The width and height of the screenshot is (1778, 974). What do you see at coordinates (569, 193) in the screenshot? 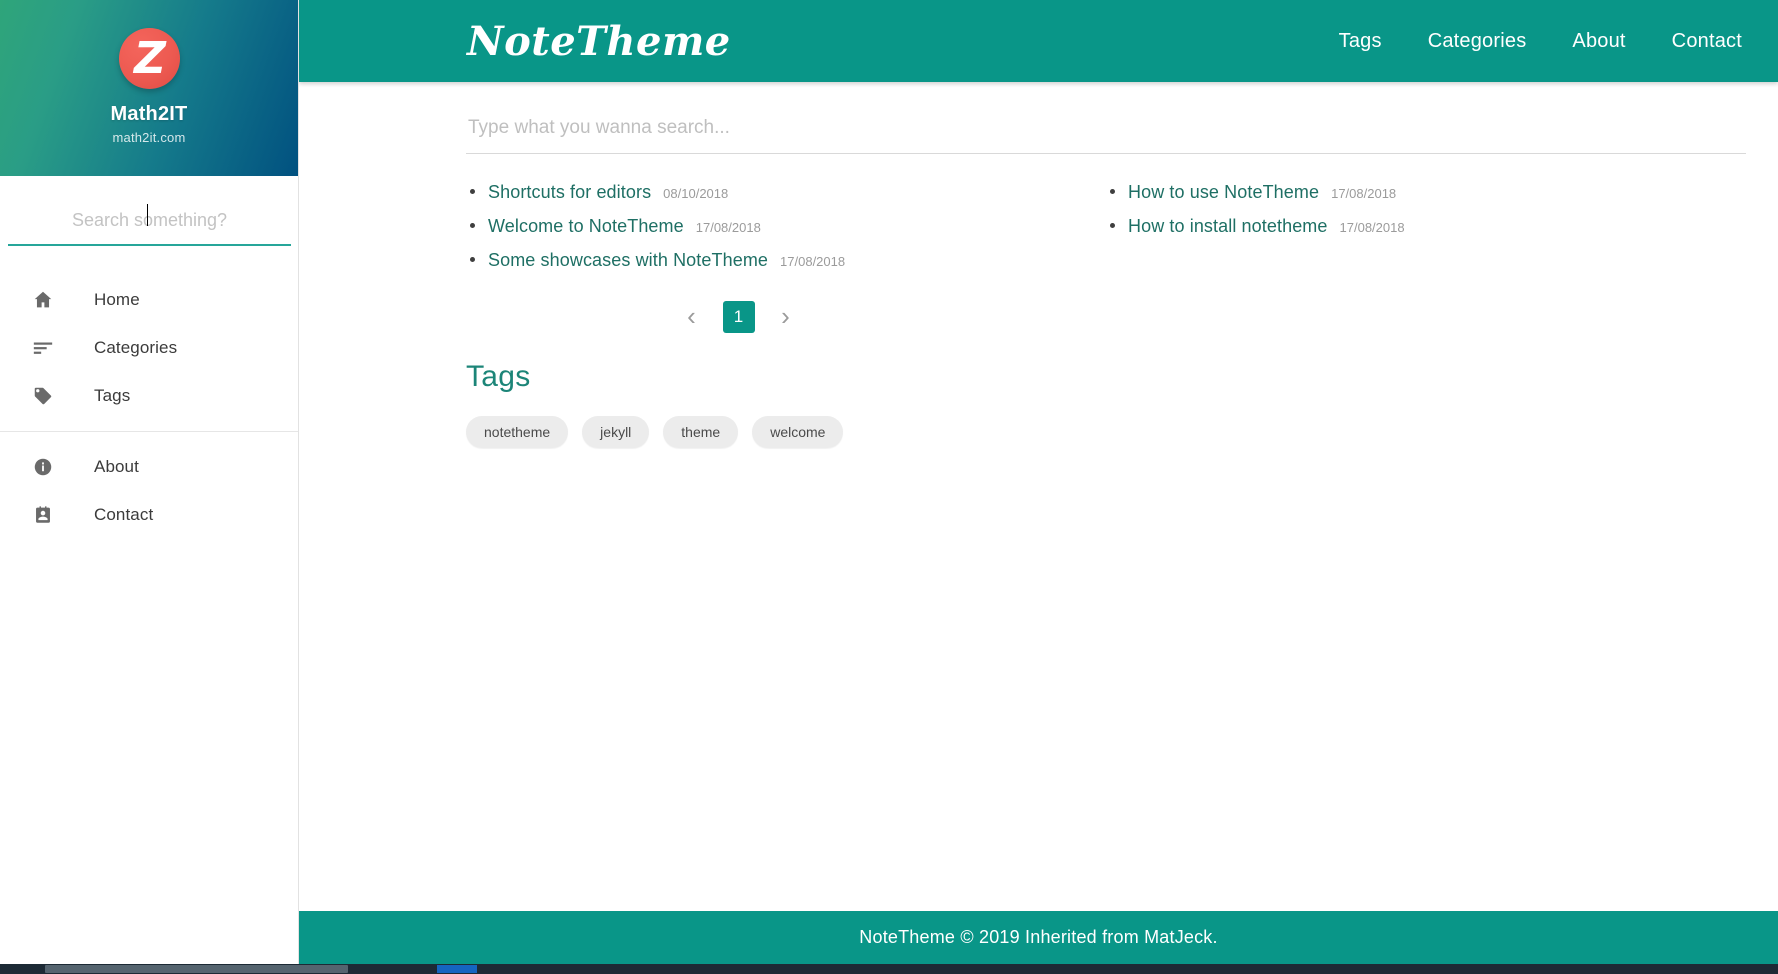
I see `post-title-link: Shortcuts for editors` at bounding box center [569, 193].